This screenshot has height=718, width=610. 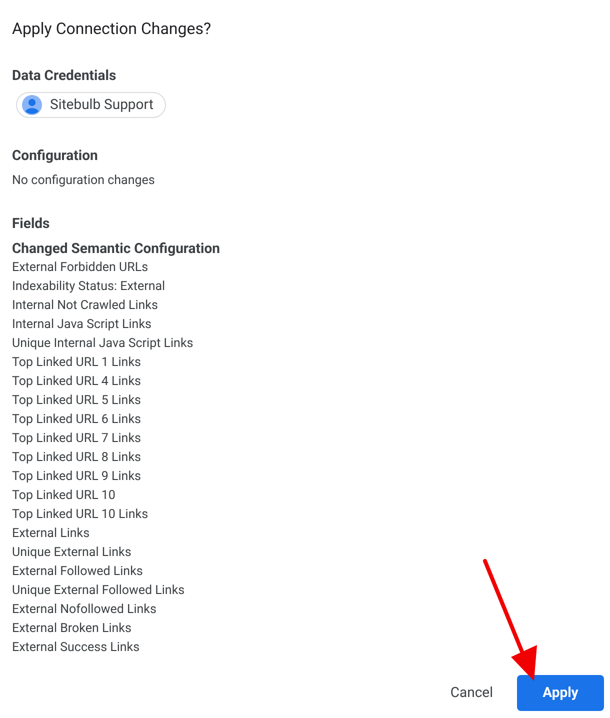 I want to click on cancel-button: Cancel, so click(x=471, y=693).